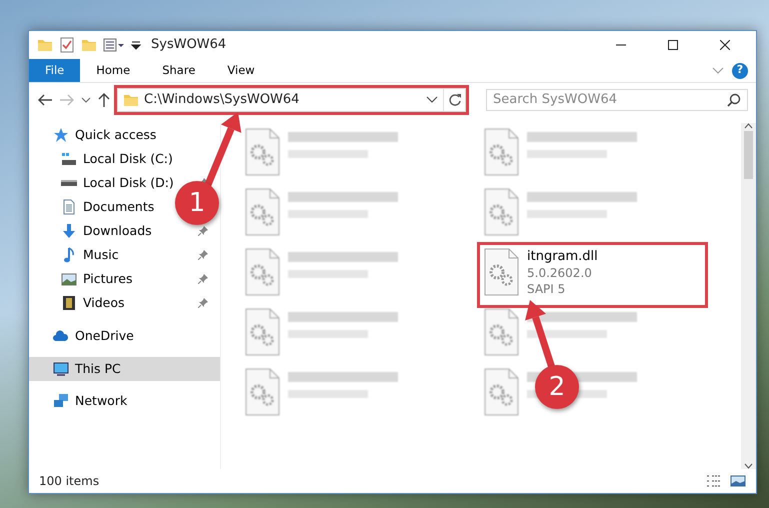  I want to click on dropdown-icon, so click(432, 100).